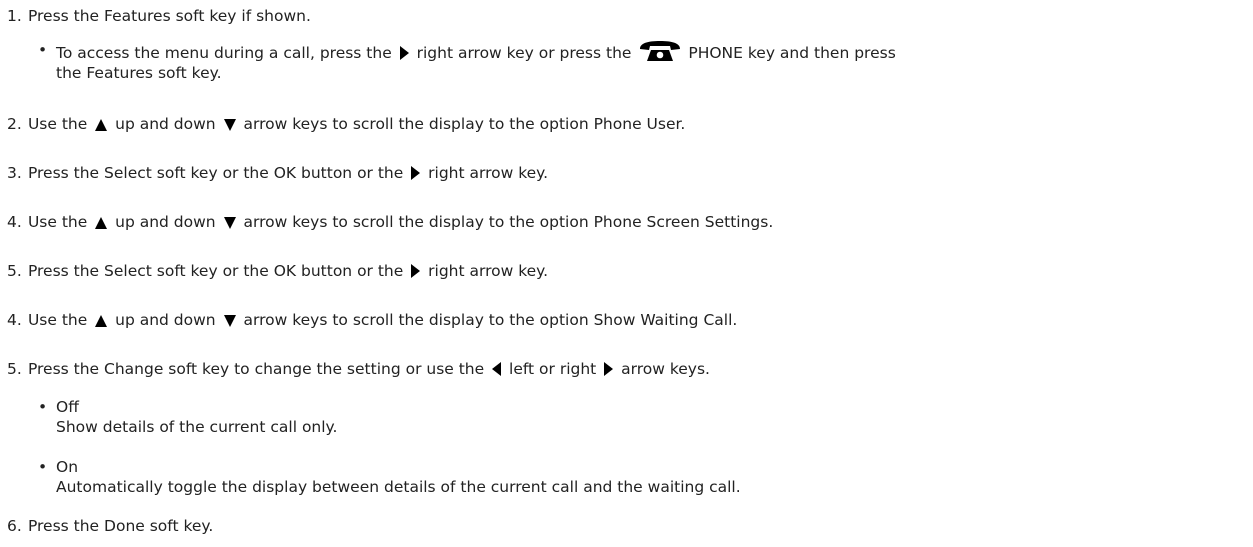  What do you see at coordinates (663, 369) in the screenshot?
I see `step-text: arrow keys.` at bounding box center [663, 369].